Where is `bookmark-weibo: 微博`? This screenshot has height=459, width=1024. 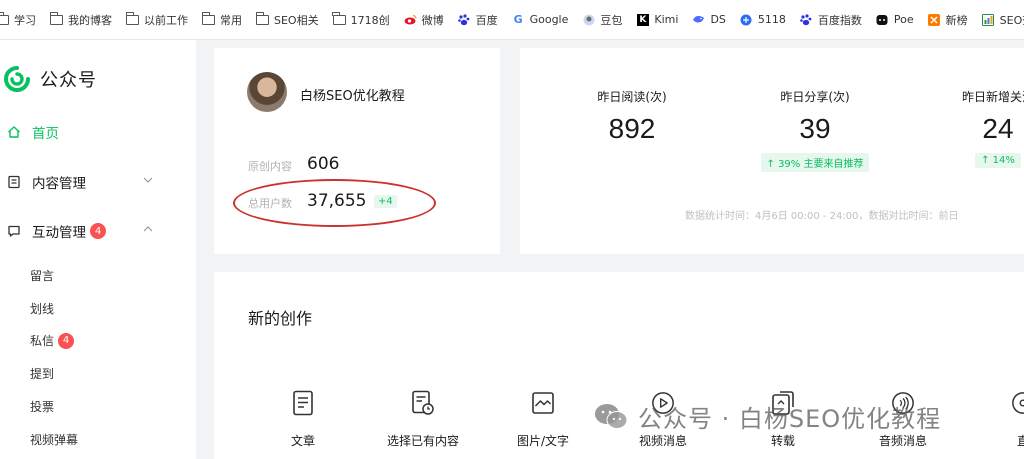
bookmark-weibo: 微博 is located at coordinates (424, 20).